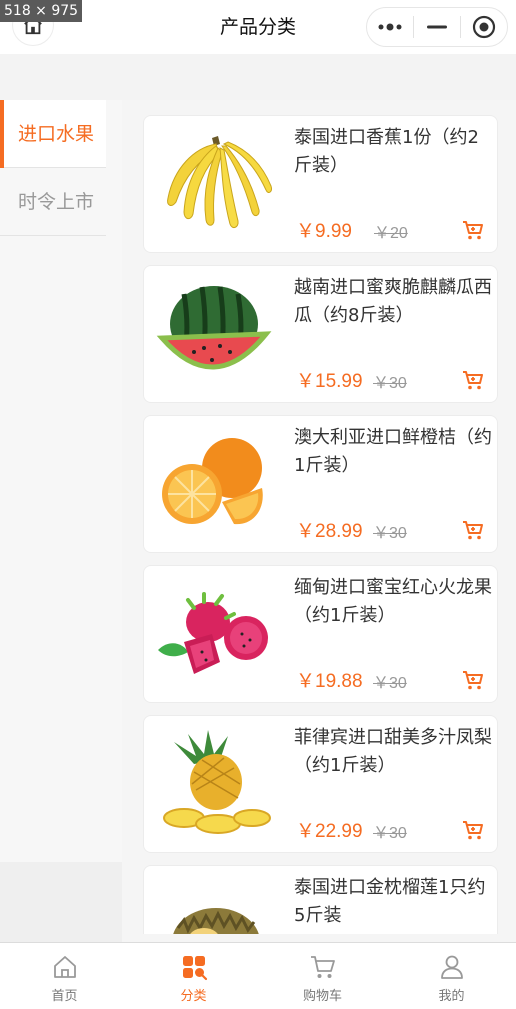 This screenshot has width=516, height=1009. What do you see at coordinates (329, 831) in the screenshot?
I see `product-price: ￥22.99` at bounding box center [329, 831].